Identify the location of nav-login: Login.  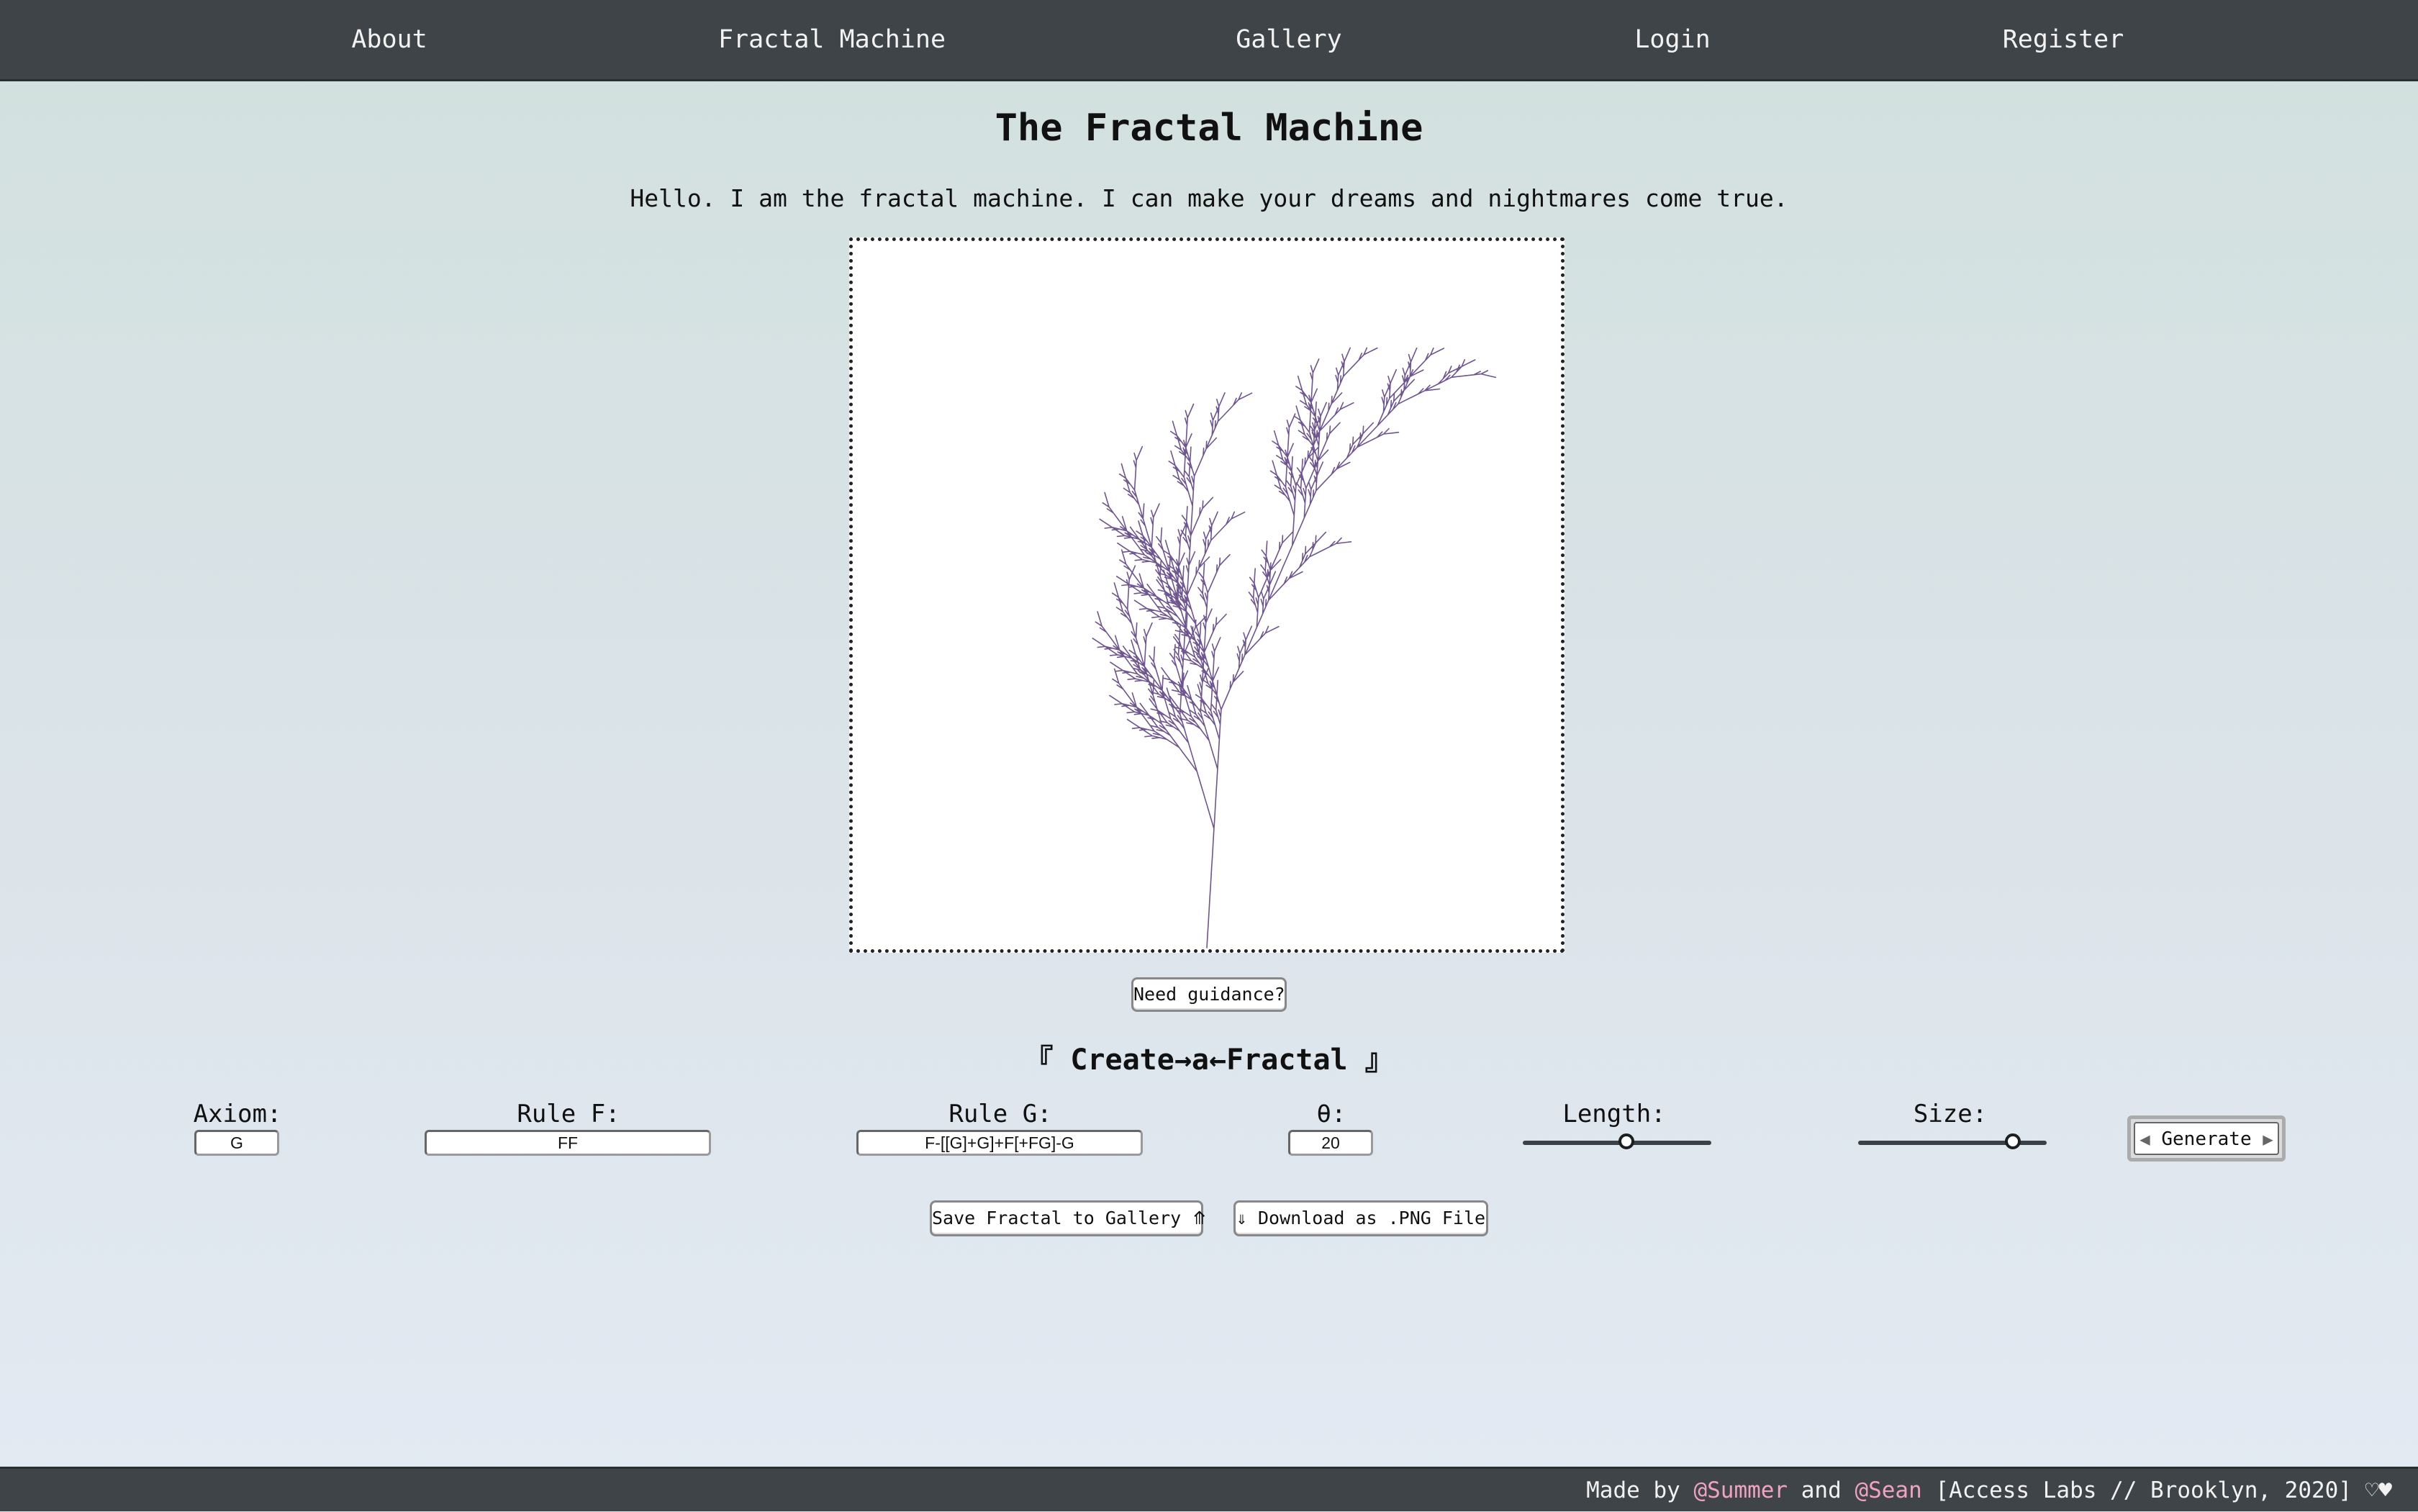
(1672, 40).